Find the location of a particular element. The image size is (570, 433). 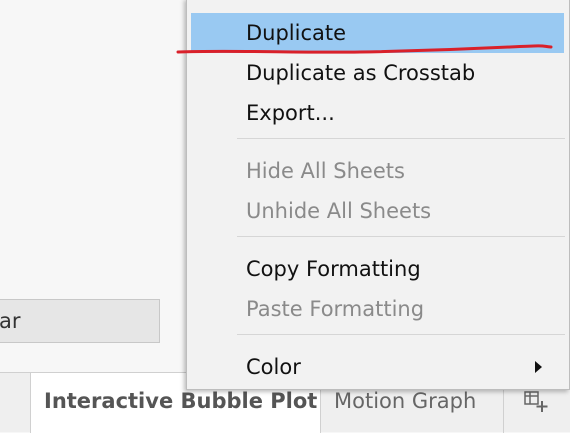

menu-item-duplicate: Duplicate is located at coordinates (377, 33).